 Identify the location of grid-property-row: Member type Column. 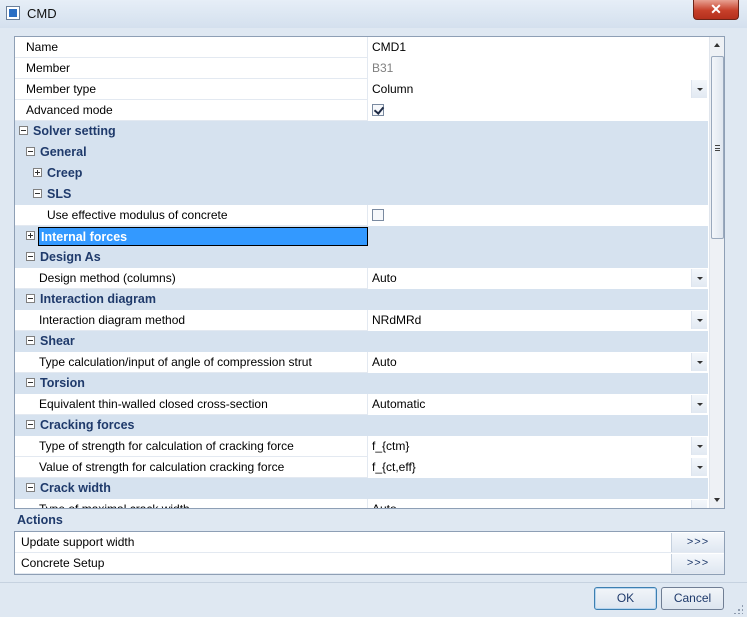
(361, 89).